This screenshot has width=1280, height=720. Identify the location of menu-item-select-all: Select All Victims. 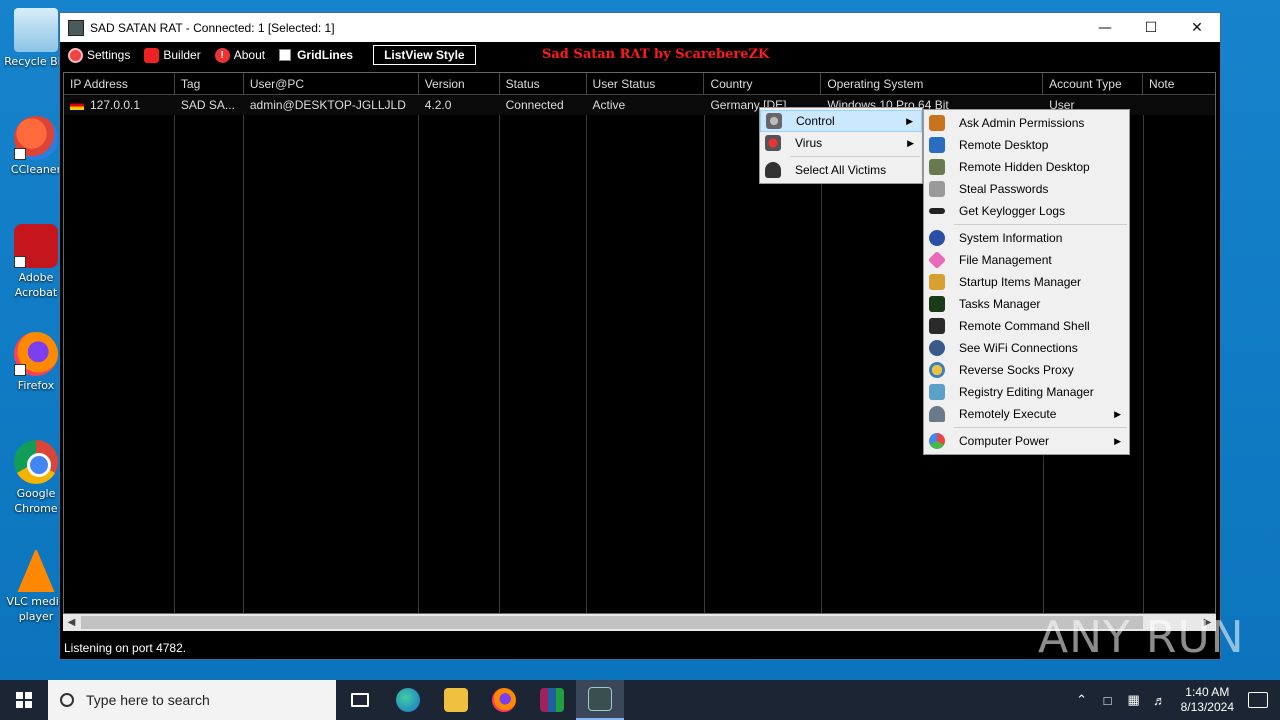
(841, 170).